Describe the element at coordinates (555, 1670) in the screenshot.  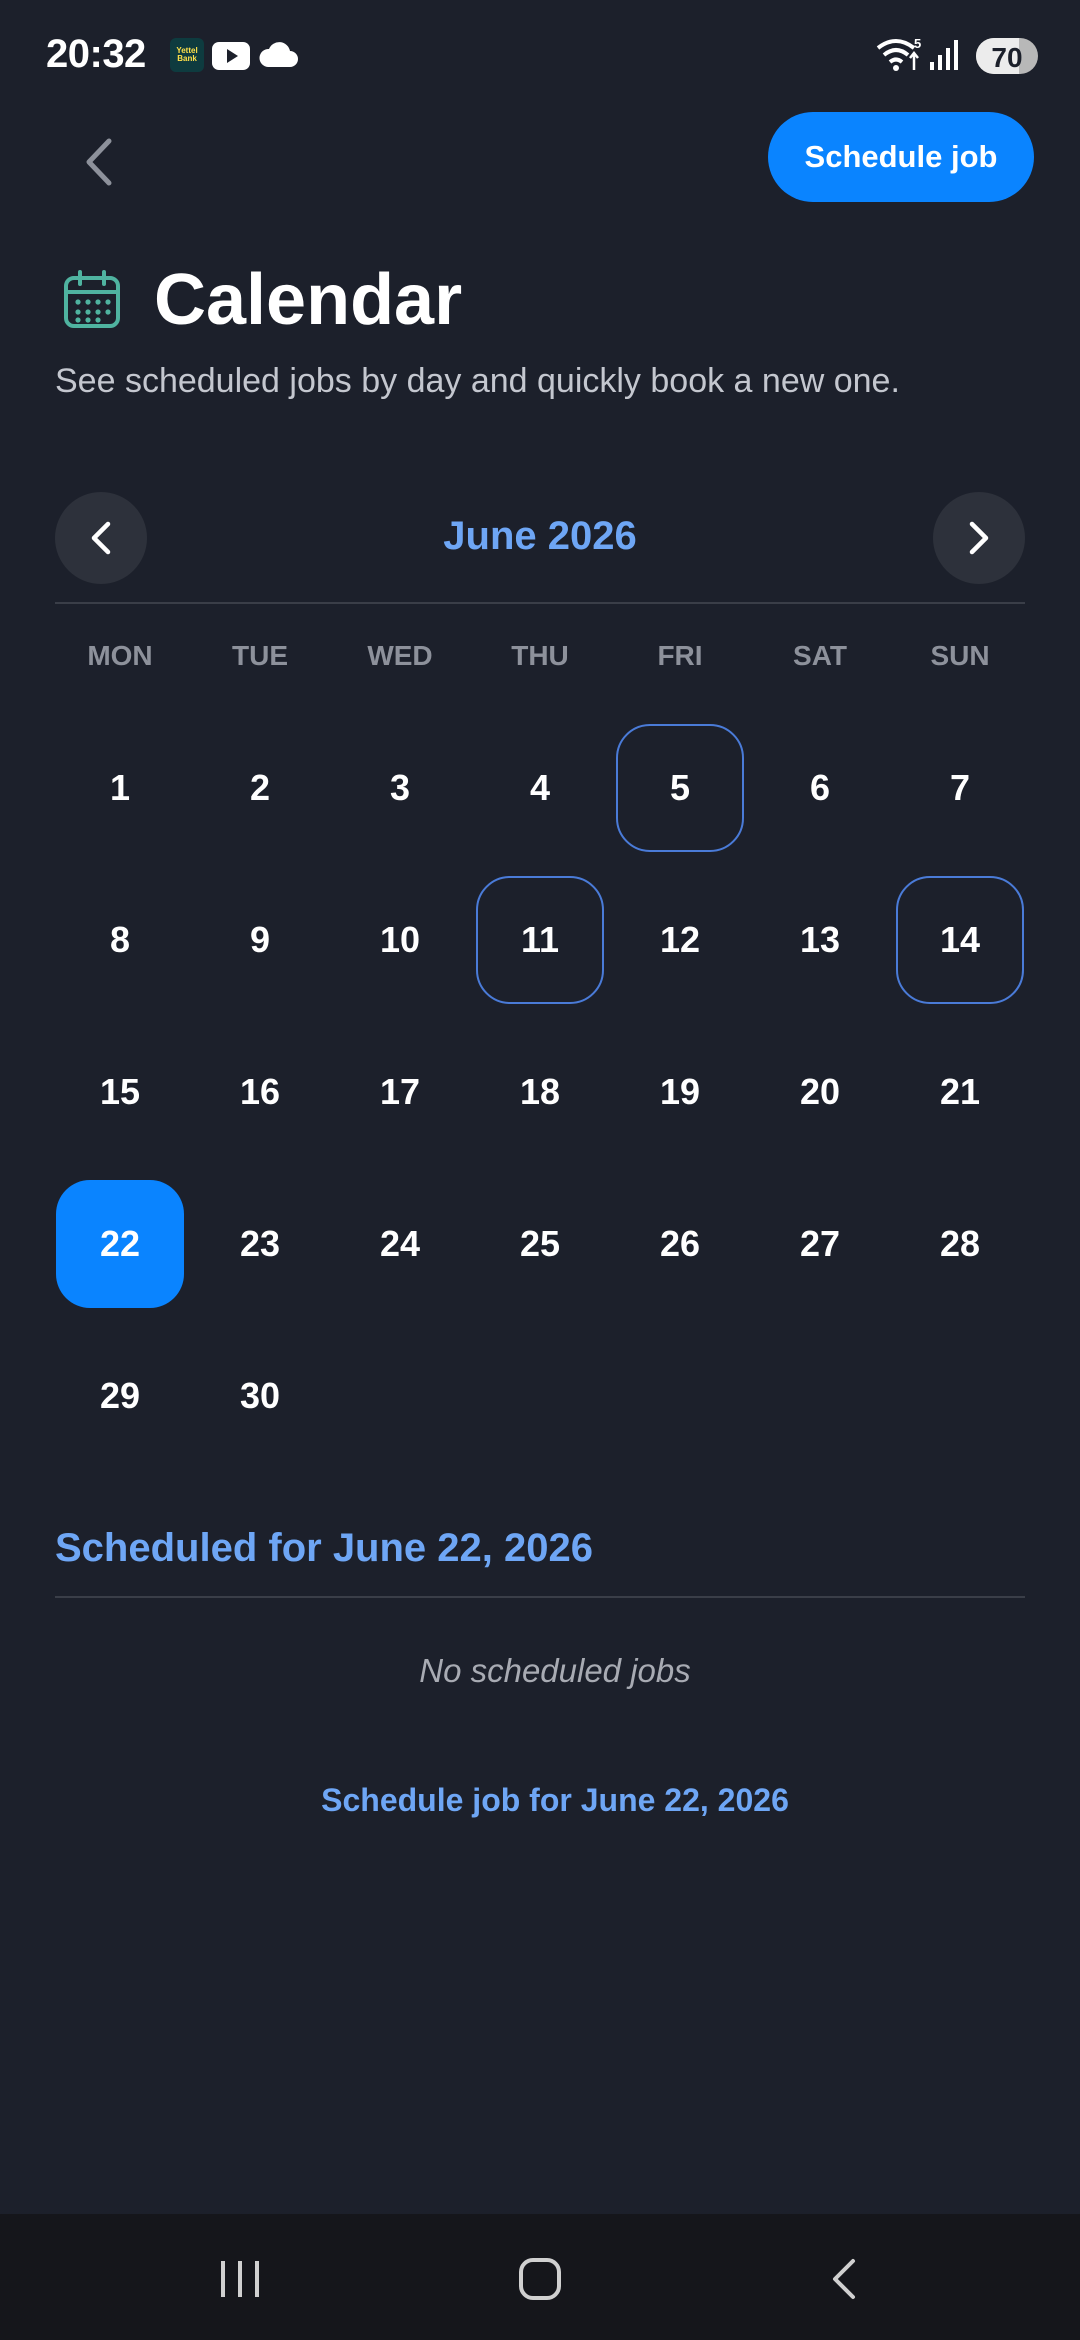
I see `empty-state-text: No scheduled jobs` at that location.